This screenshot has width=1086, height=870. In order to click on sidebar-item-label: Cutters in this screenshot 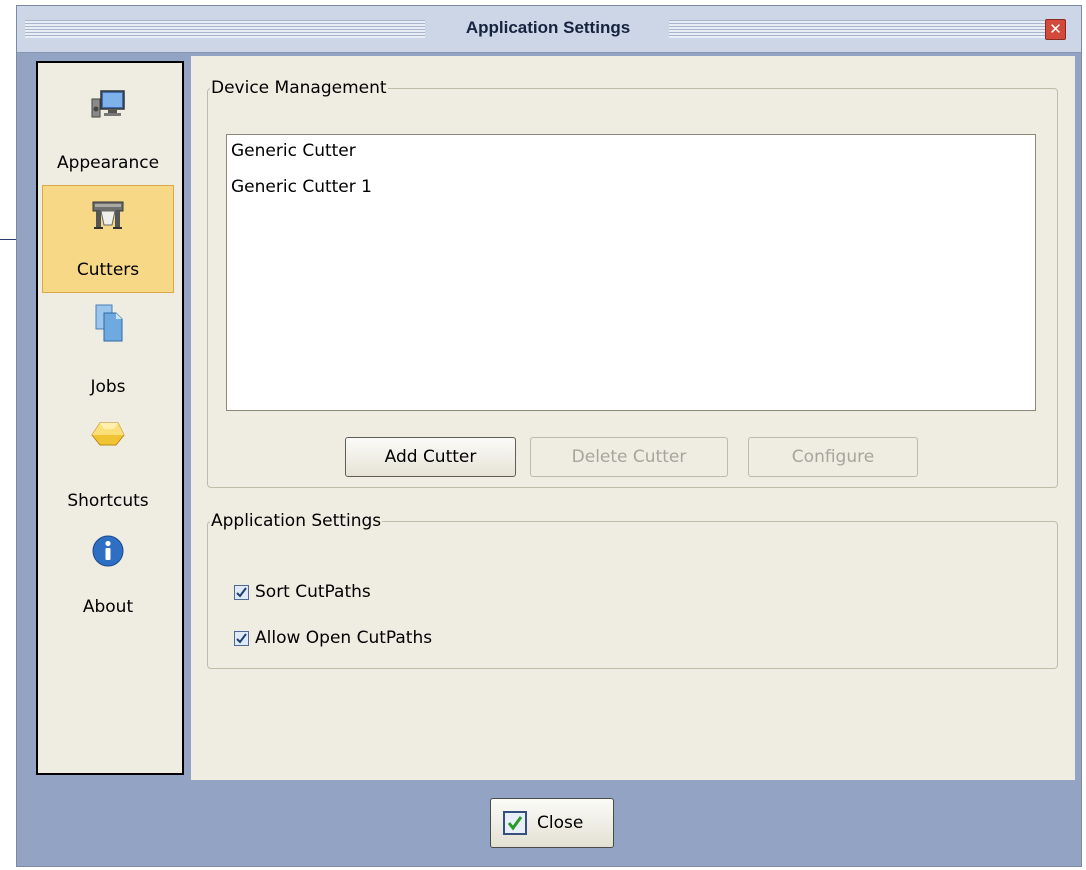, I will do `click(108, 270)`.